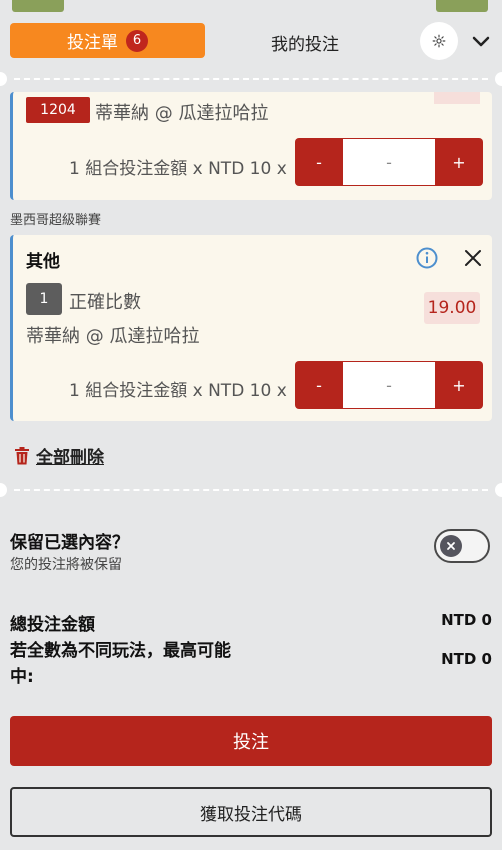  I want to click on chevron-down-icon, so click(481, 41).